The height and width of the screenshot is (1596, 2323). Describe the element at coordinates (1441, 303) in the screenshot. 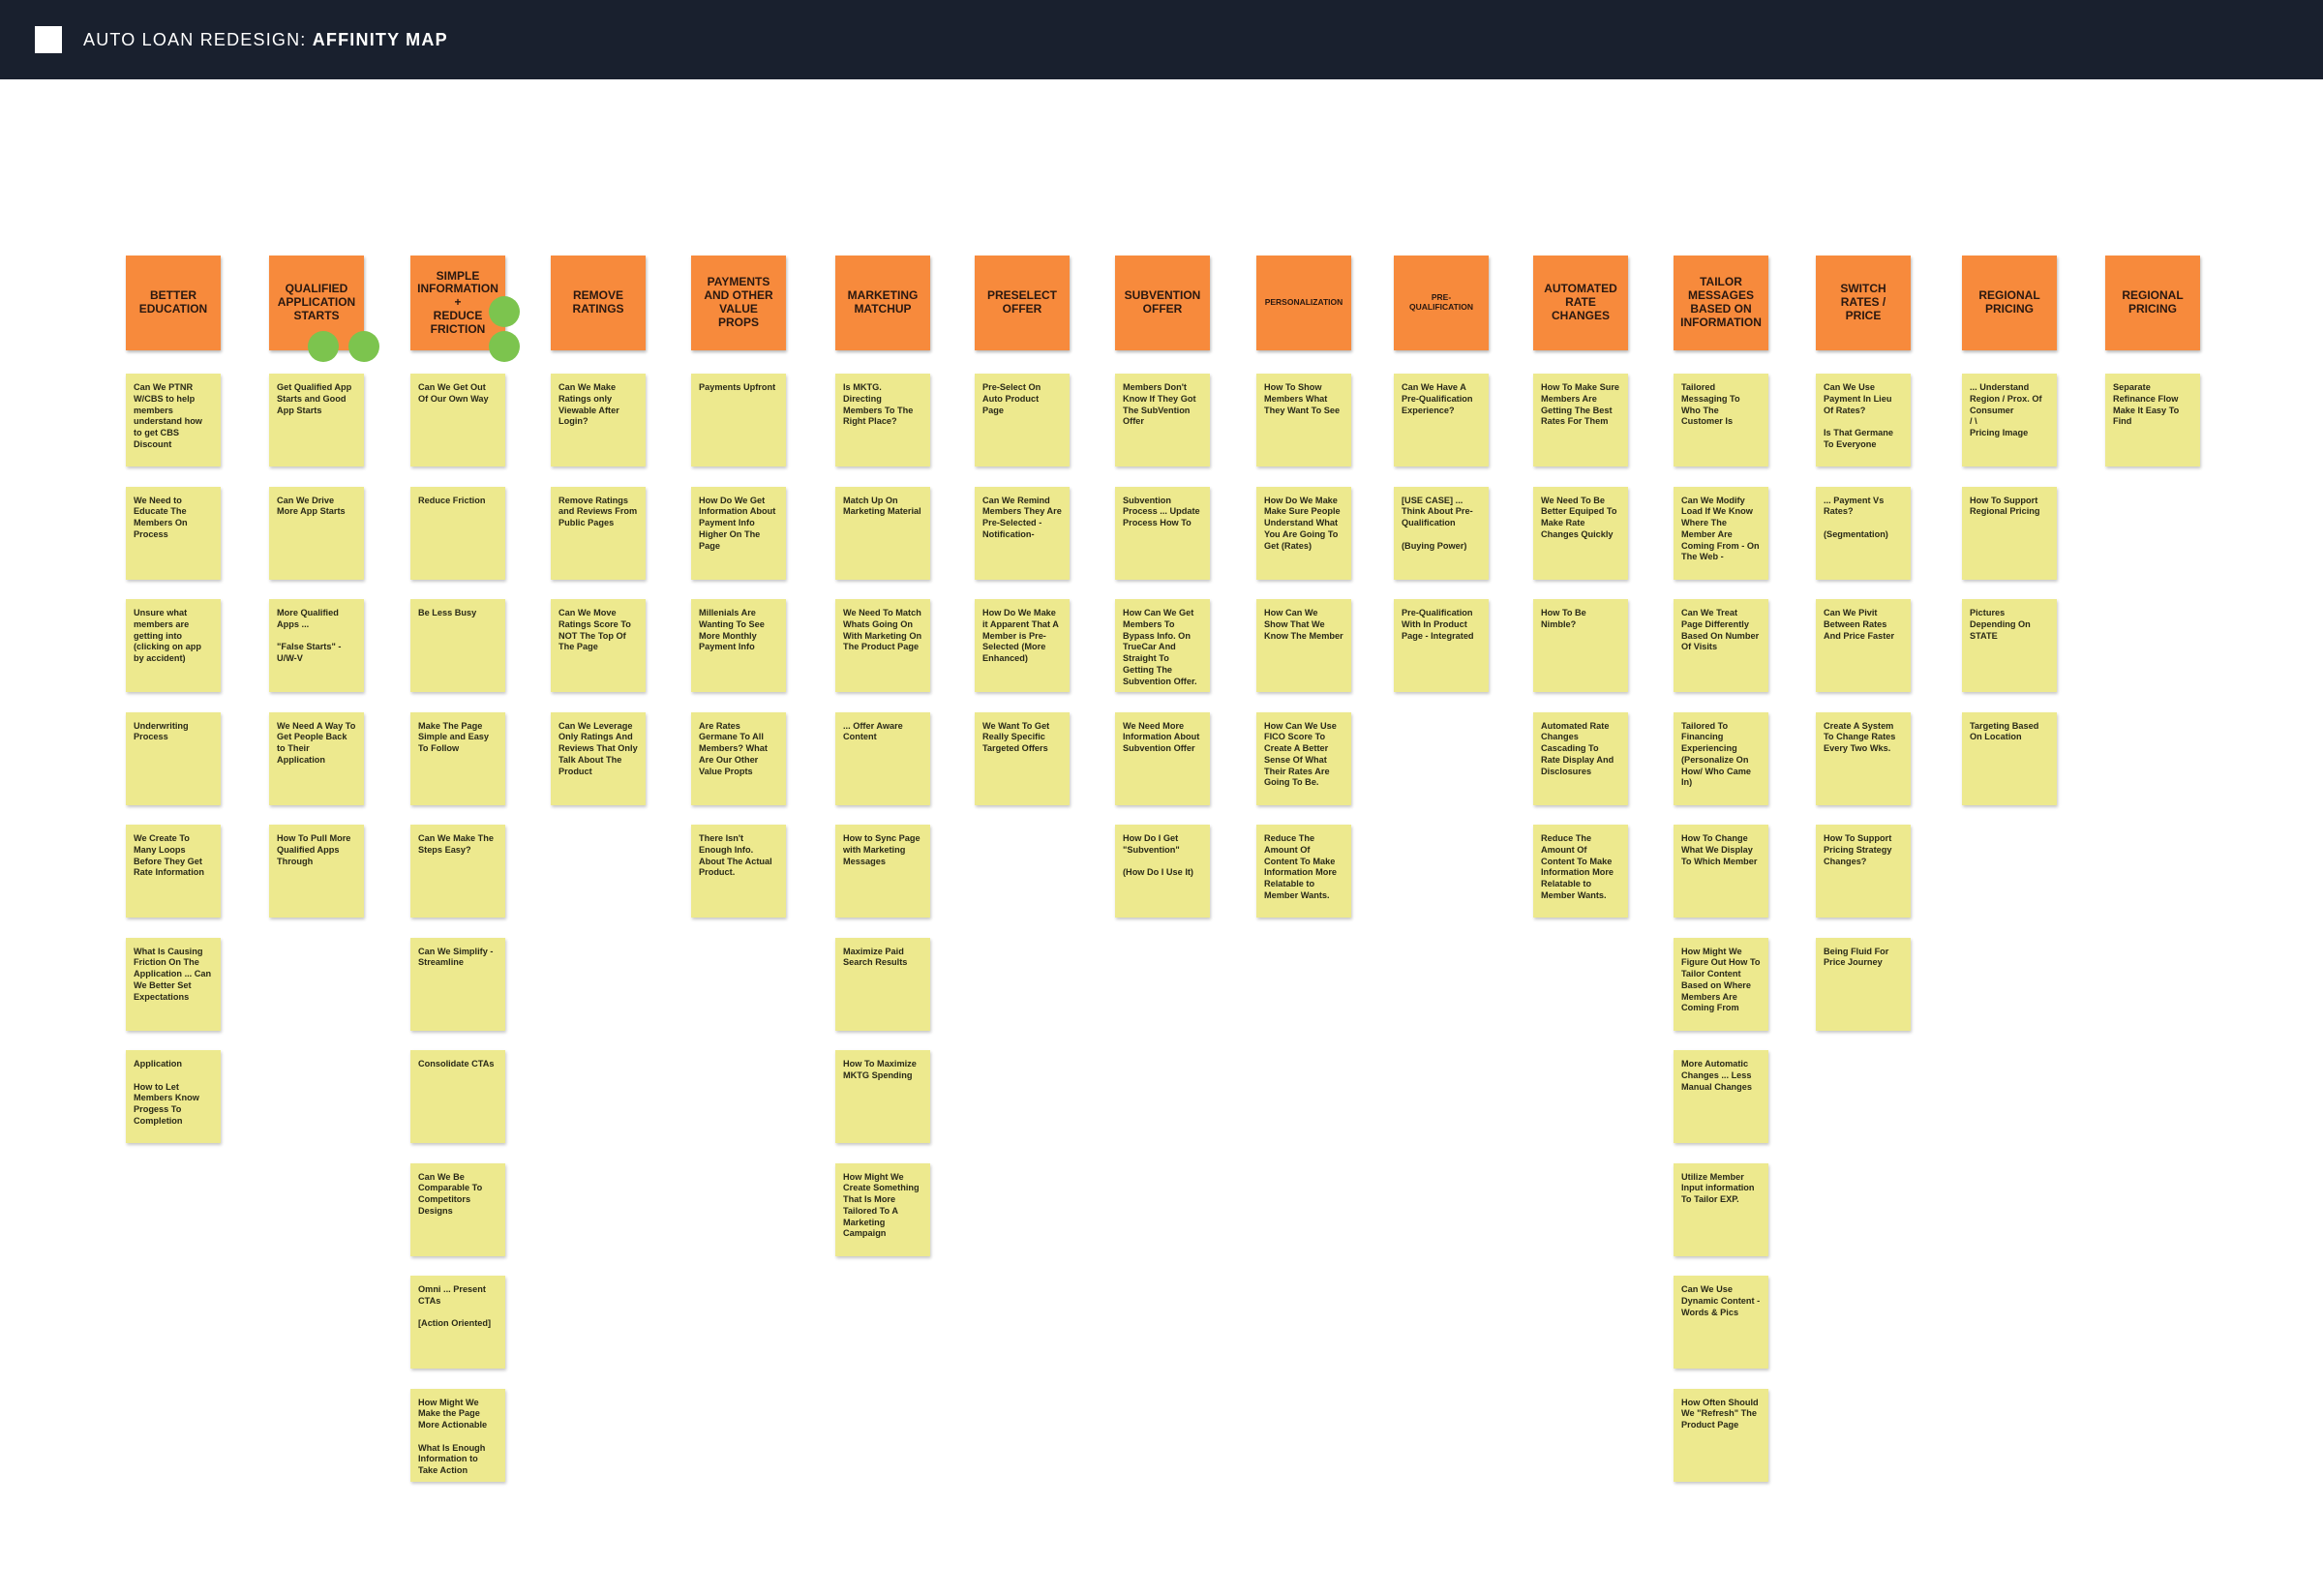

I see `category-header-note: Pre-Qualification` at that location.